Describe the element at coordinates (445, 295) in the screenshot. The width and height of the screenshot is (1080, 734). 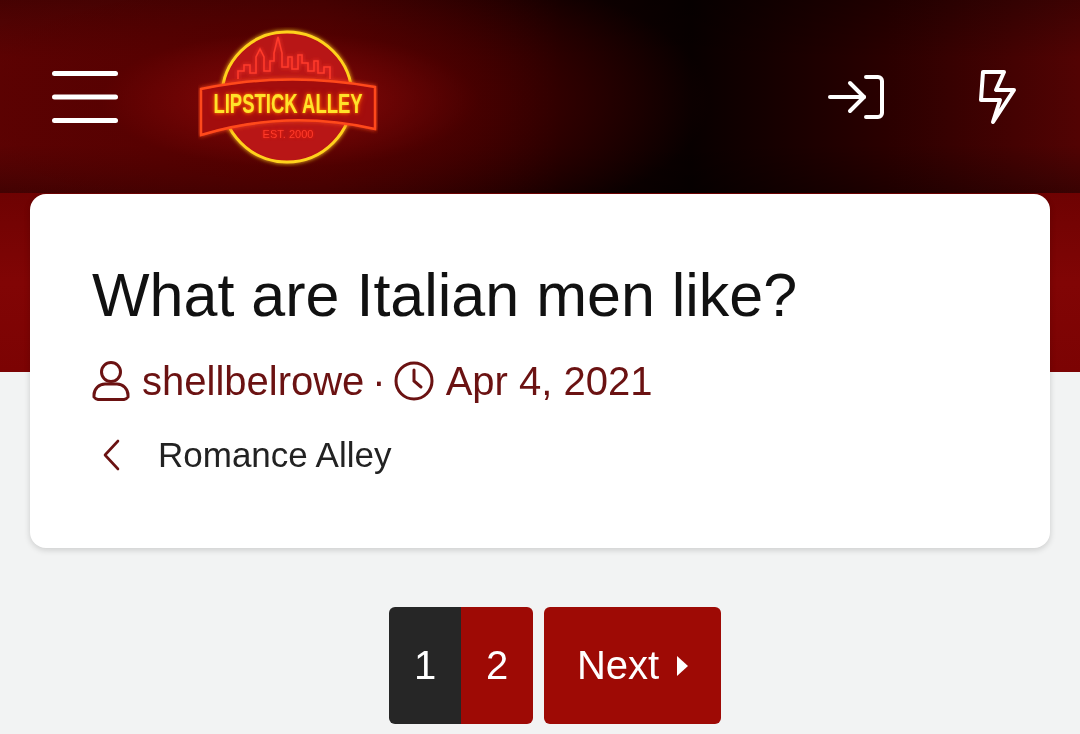
I see `thread-title: What are Italian men like?` at that location.